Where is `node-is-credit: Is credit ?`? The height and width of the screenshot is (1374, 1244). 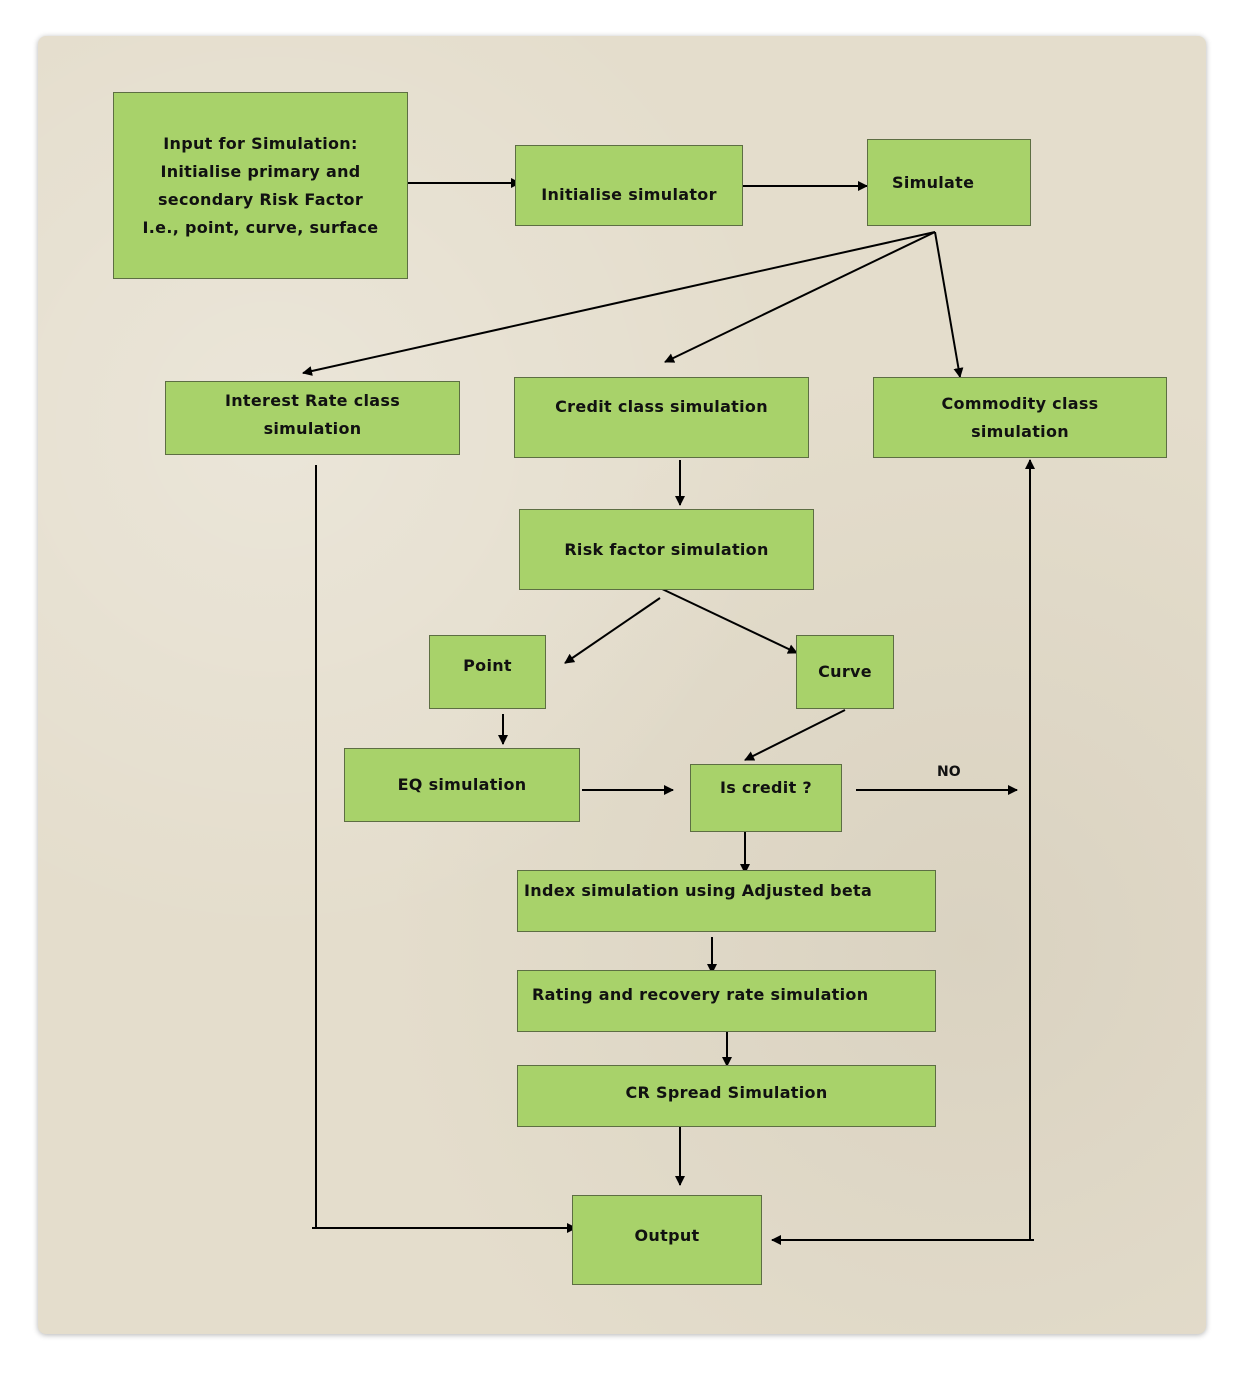 node-is-credit: Is credit ? is located at coordinates (766, 798).